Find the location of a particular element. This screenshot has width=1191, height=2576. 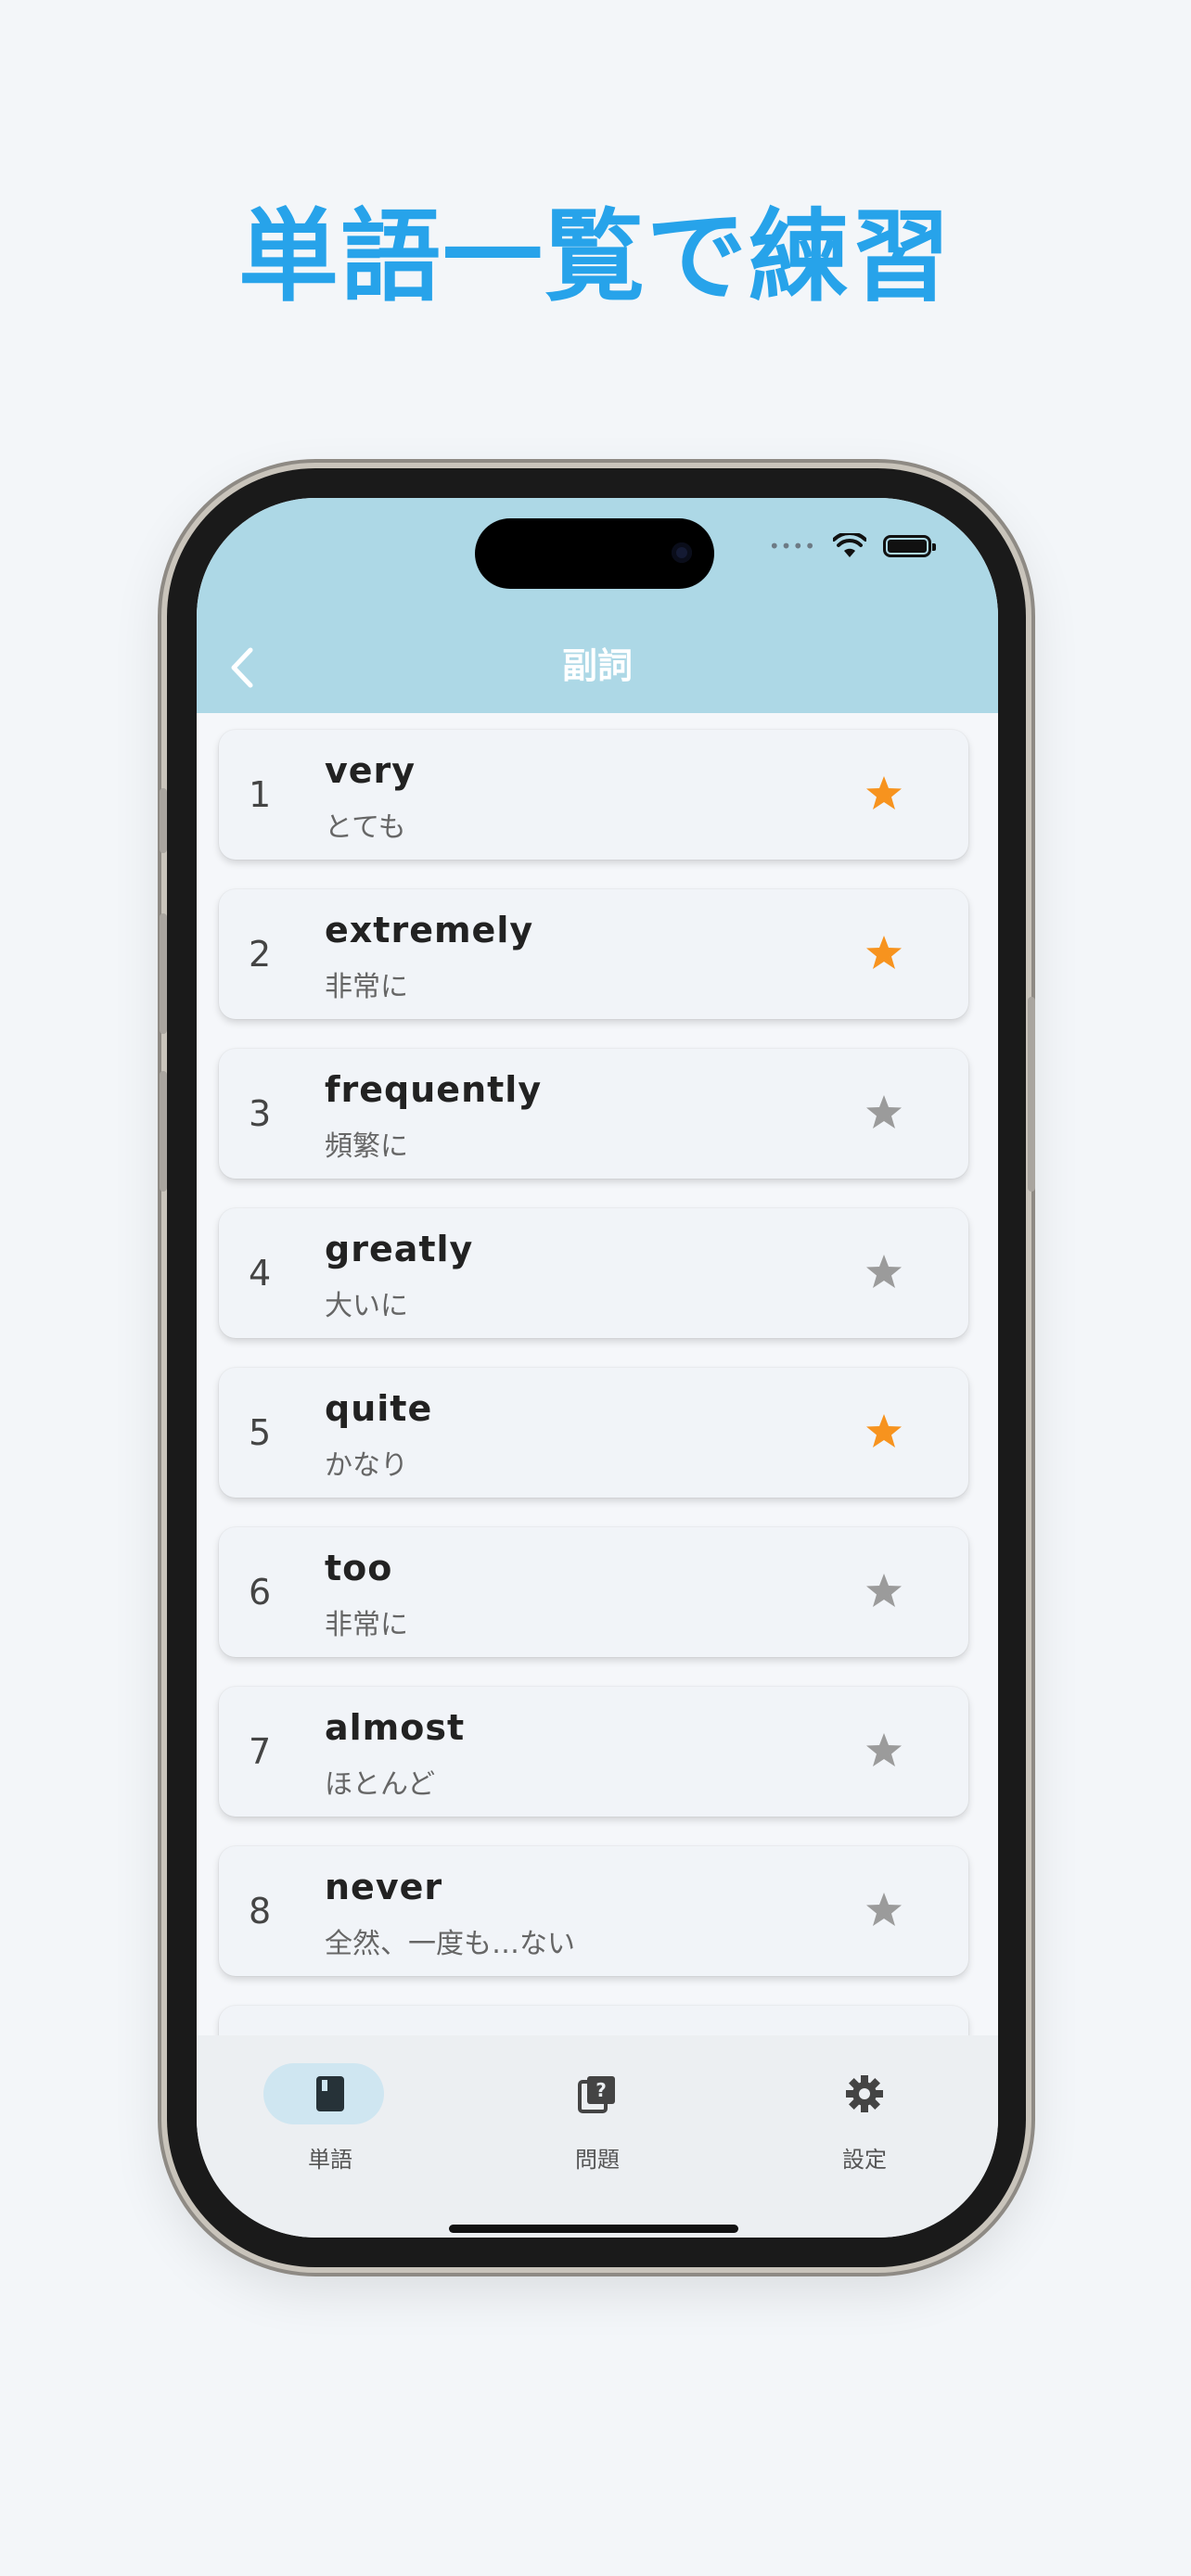

word-card: 5 quite かなり is located at coordinates (593, 1433).